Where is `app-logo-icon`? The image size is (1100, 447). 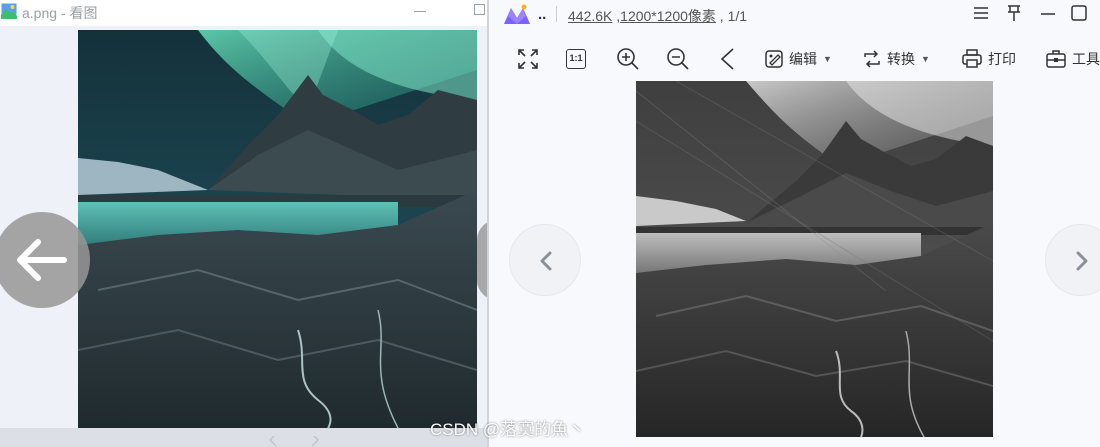
app-logo-icon is located at coordinates (517, 14).